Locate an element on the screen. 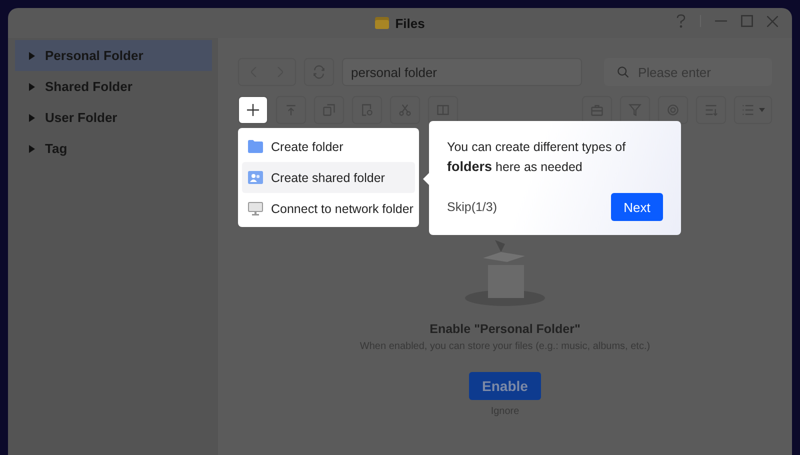 The width and height of the screenshot is (800, 455). next-button: Next is located at coordinates (637, 207).